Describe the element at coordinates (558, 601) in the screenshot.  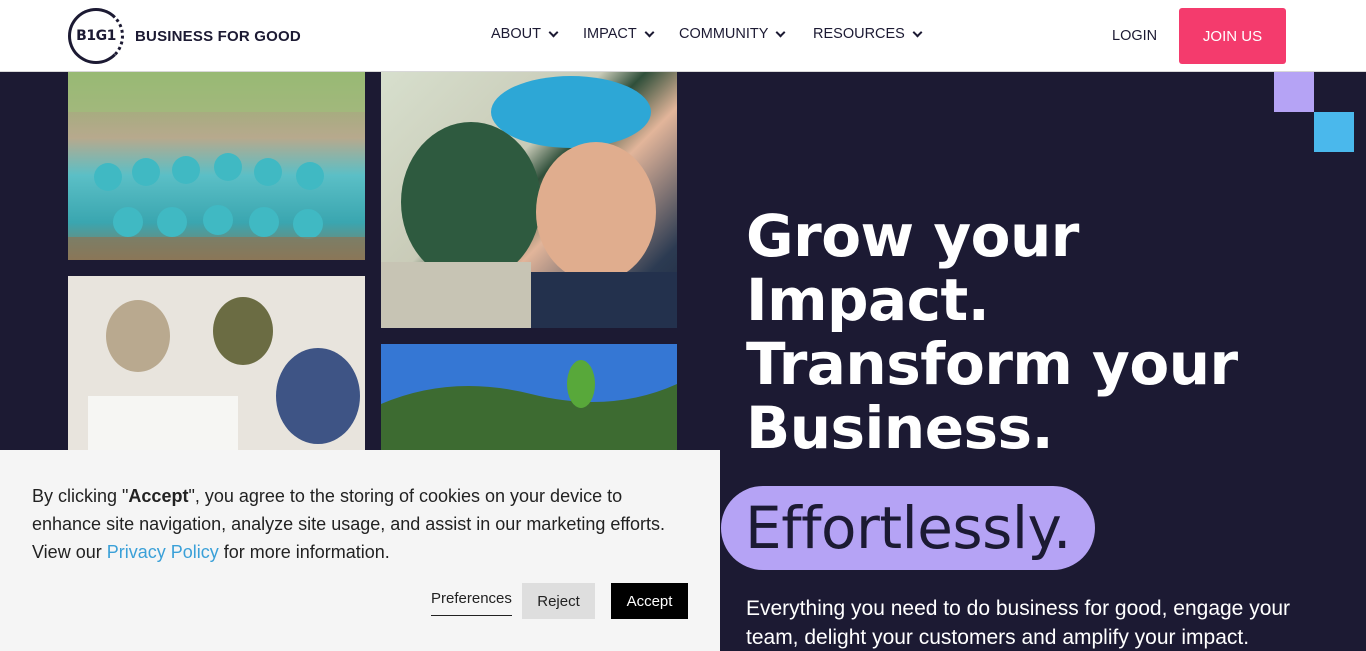
I see `reject-button: Reject` at that location.